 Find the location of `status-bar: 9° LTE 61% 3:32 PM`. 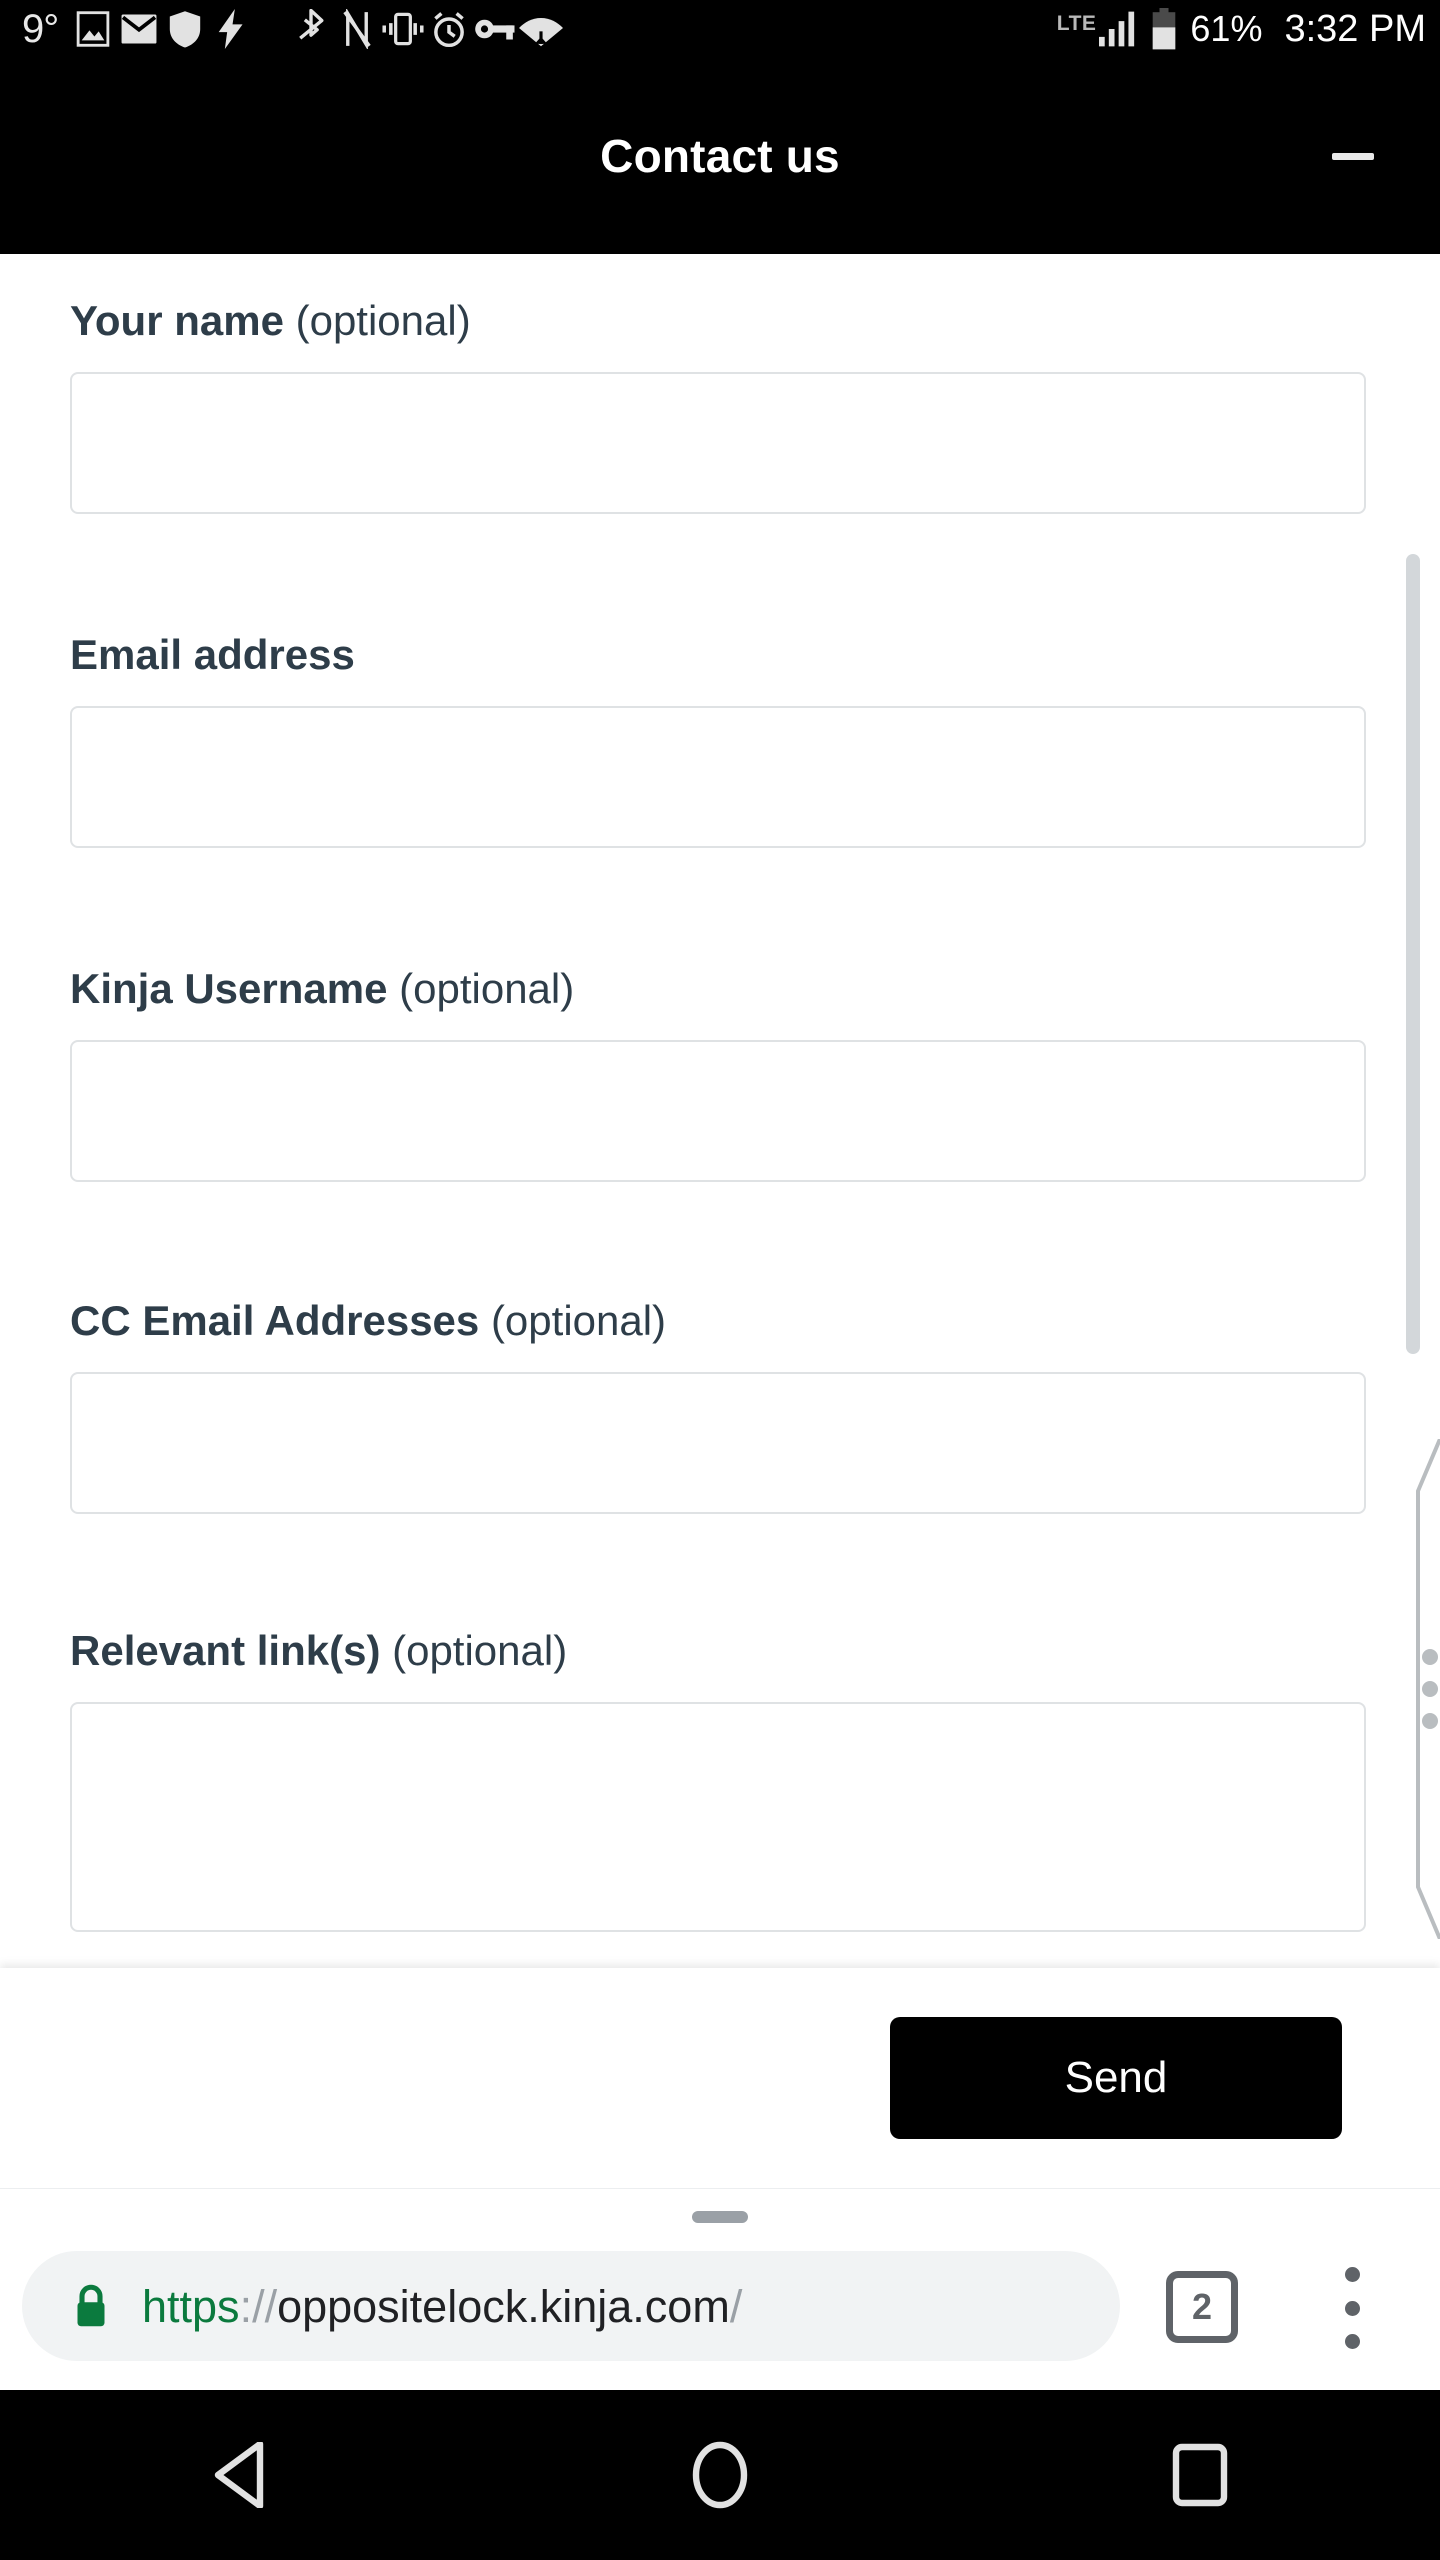

status-bar: 9° LTE 61% 3:32 PM is located at coordinates (720, 29).